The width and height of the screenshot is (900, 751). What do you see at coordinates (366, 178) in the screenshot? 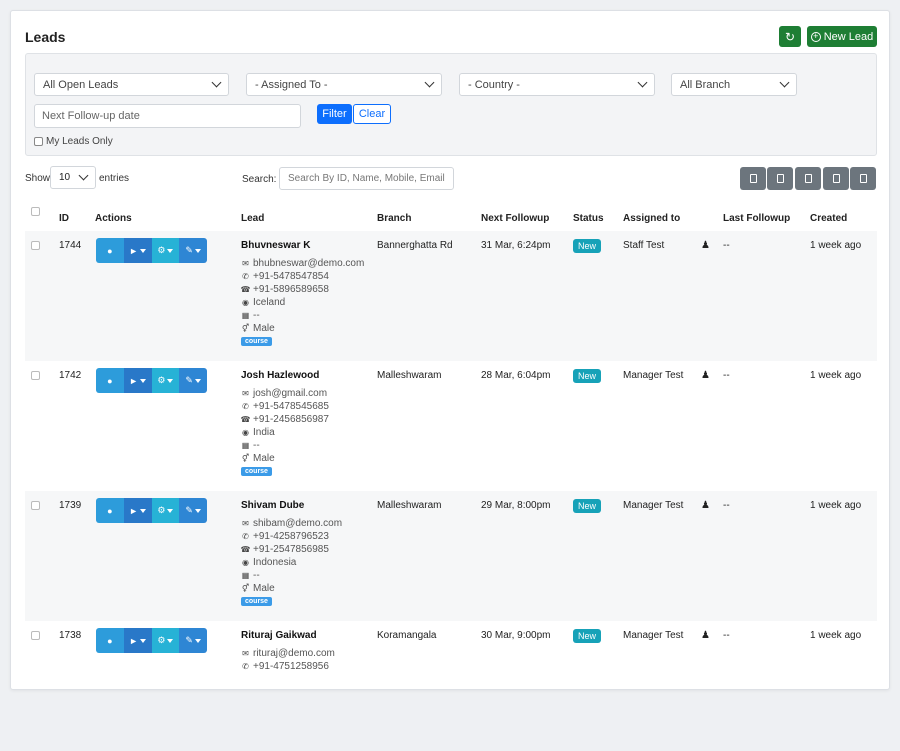
I see `search-input: Search By ID, Name, Mobile, Email` at bounding box center [366, 178].